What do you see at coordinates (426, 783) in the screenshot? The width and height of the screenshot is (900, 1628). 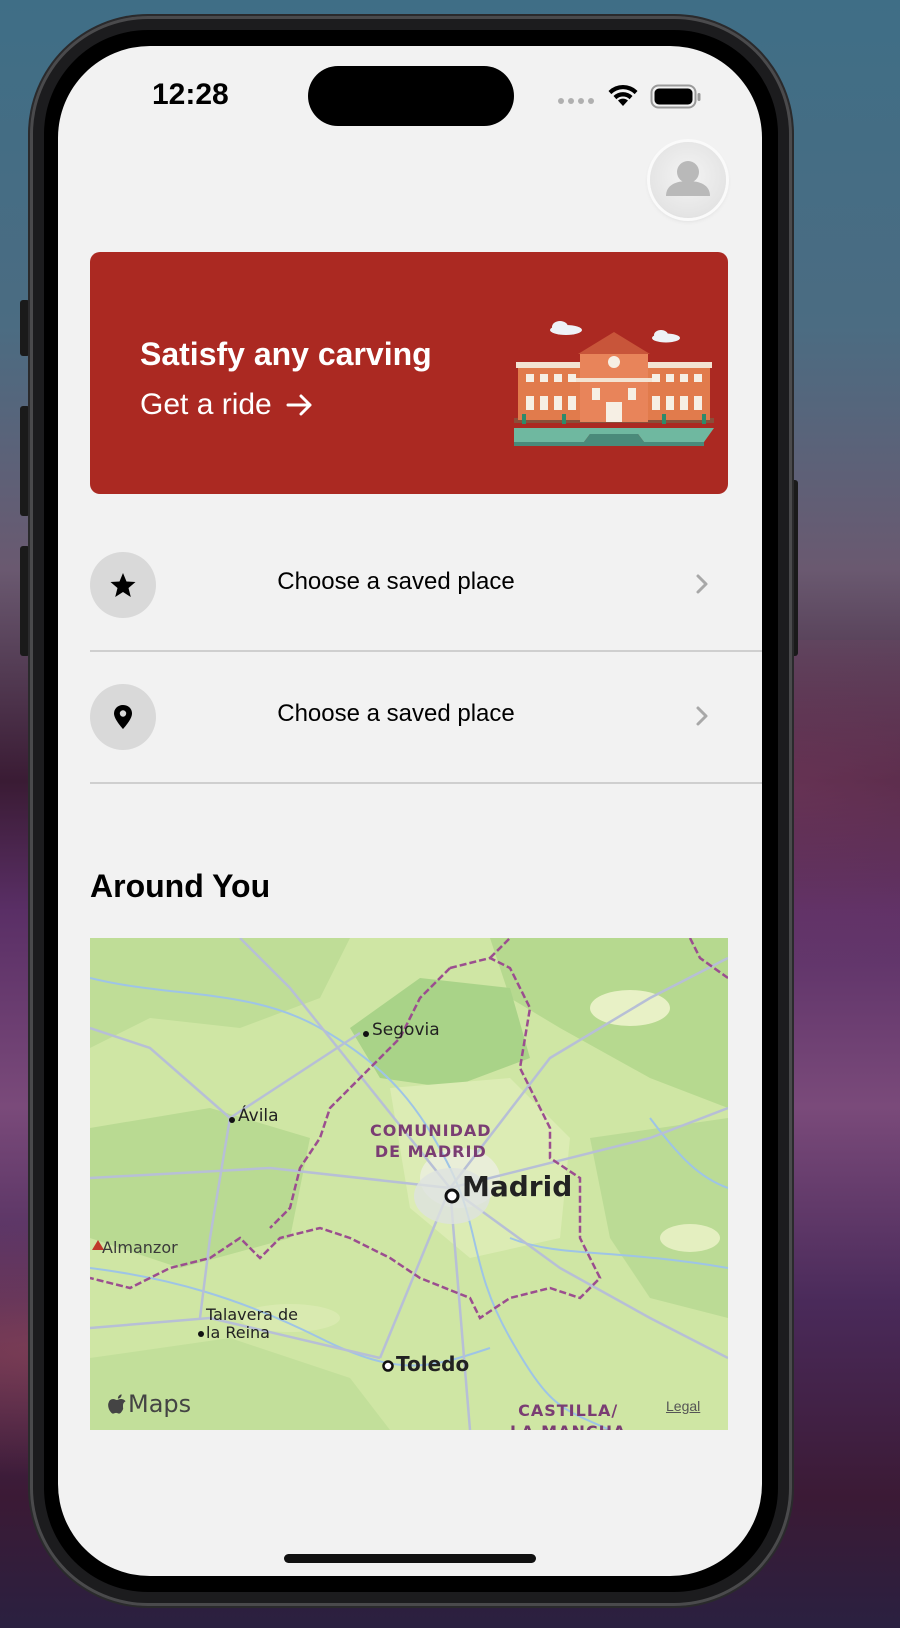 I see `row-divider` at bounding box center [426, 783].